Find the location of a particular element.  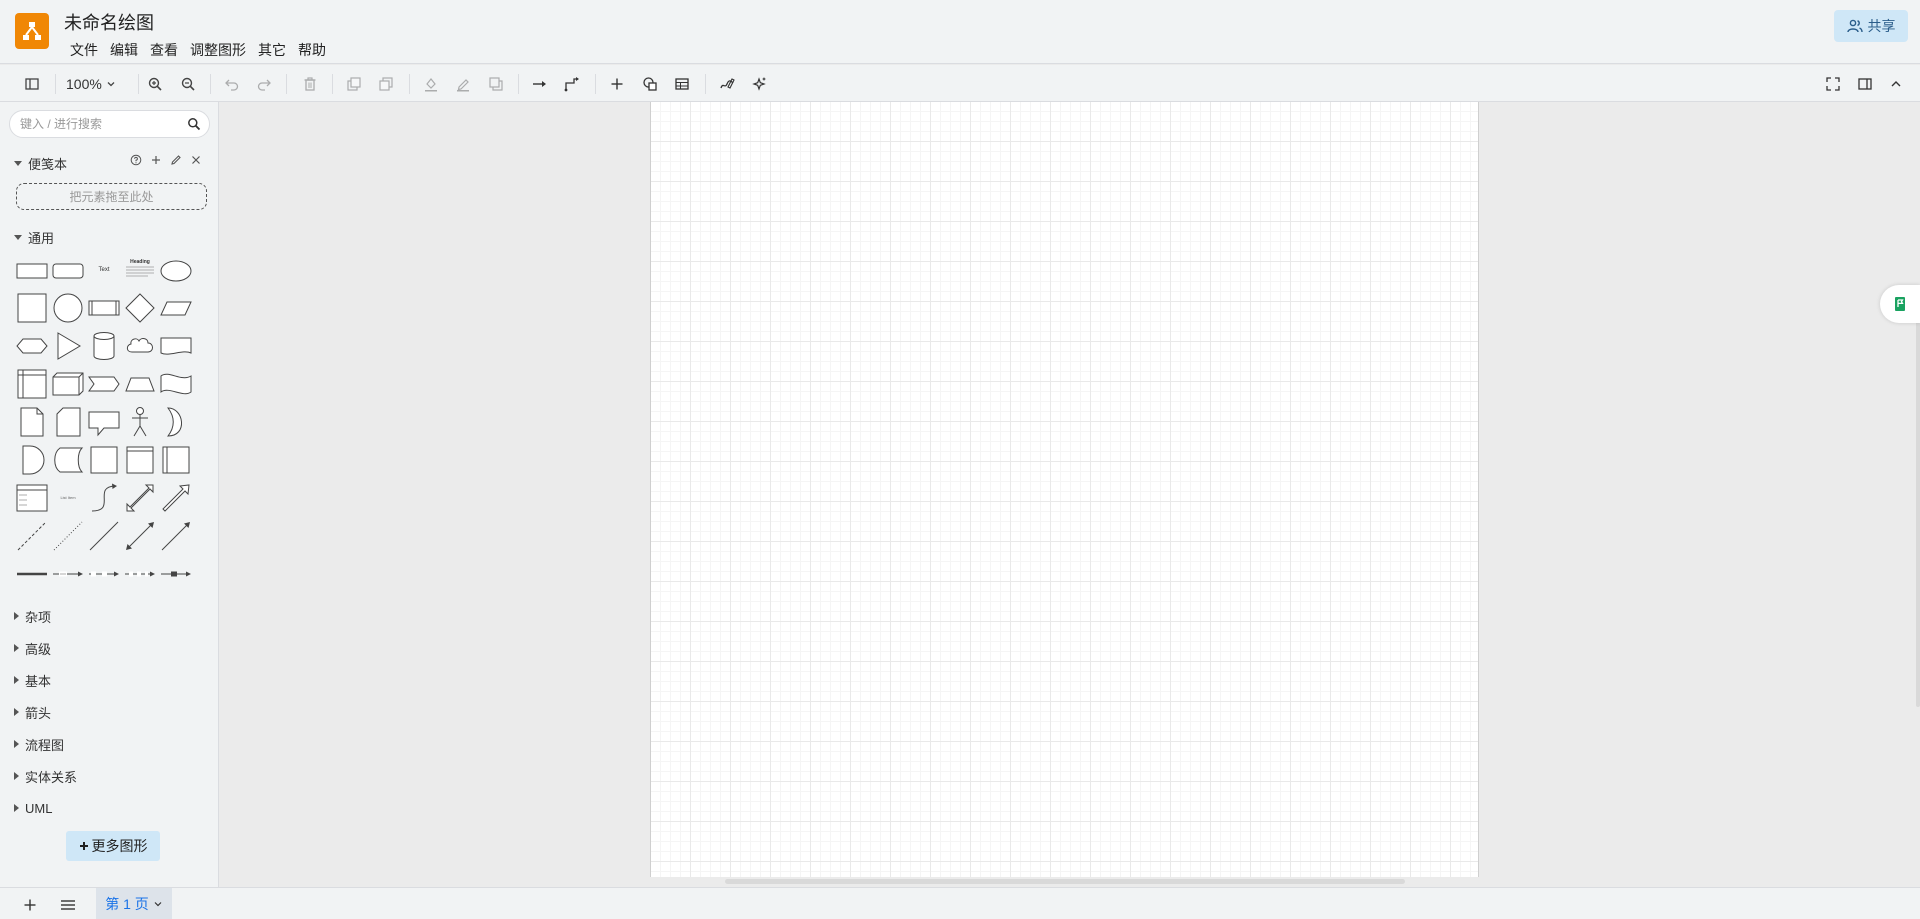

shape-text: Text is located at coordinates (104, 270).